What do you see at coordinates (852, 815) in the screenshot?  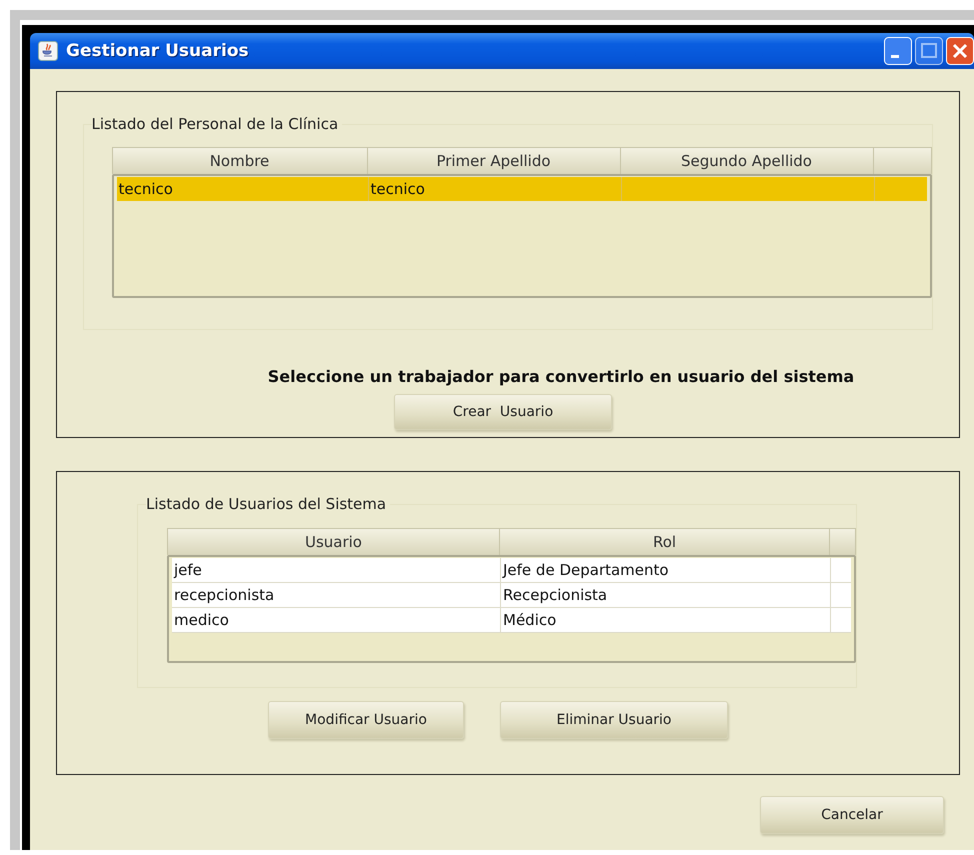 I see `cancel-button: Cancelar` at bounding box center [852, 815].